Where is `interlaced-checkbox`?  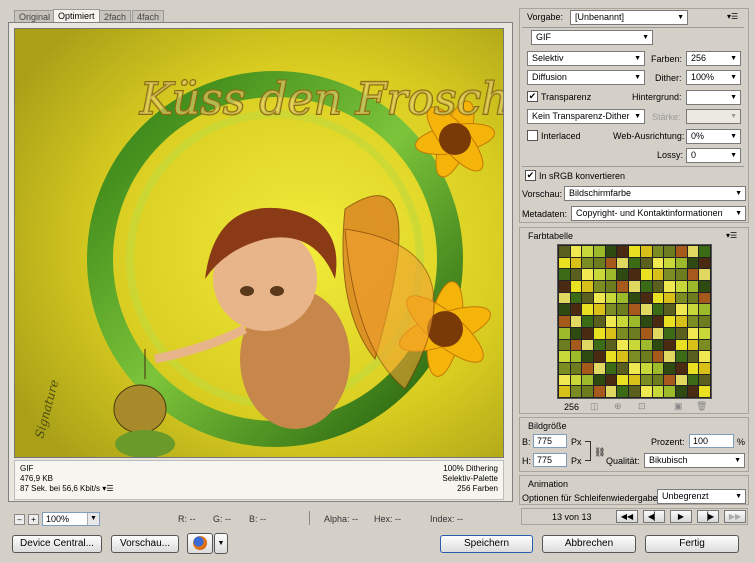
interlaced-checkbox is located at coordinates (532, 135).